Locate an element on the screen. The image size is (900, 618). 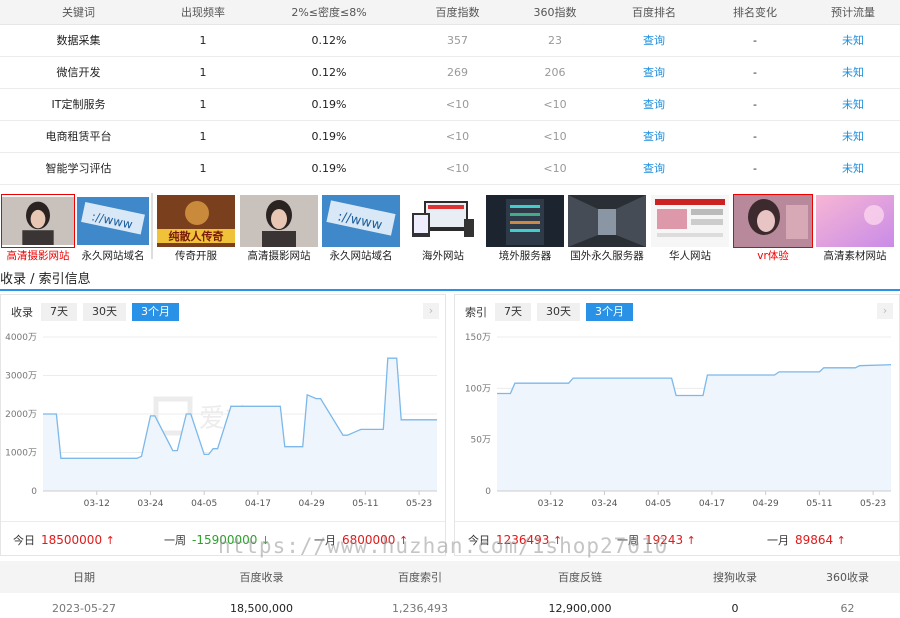
index-tabs: 索引 7天 30天 3个月 is located at coordinates (552, 312).